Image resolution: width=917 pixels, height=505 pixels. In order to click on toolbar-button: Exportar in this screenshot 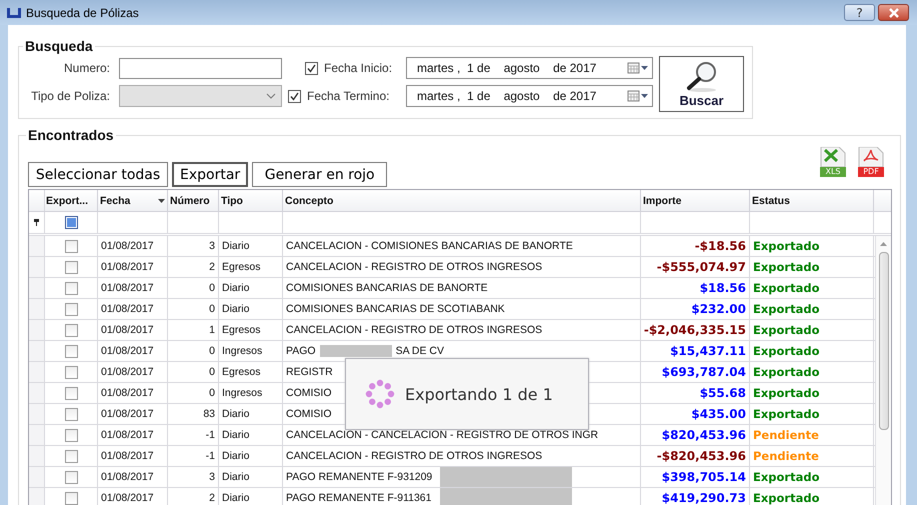, I will do `click(210, 174)`.